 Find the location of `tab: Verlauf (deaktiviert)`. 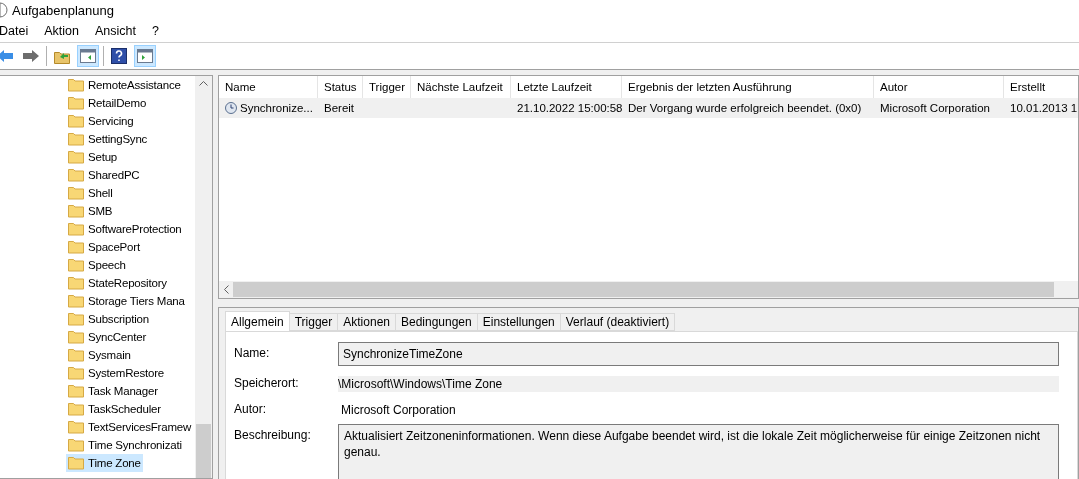

tab: Verlauf (deaktiviert) is located at coordinates (617, 322).